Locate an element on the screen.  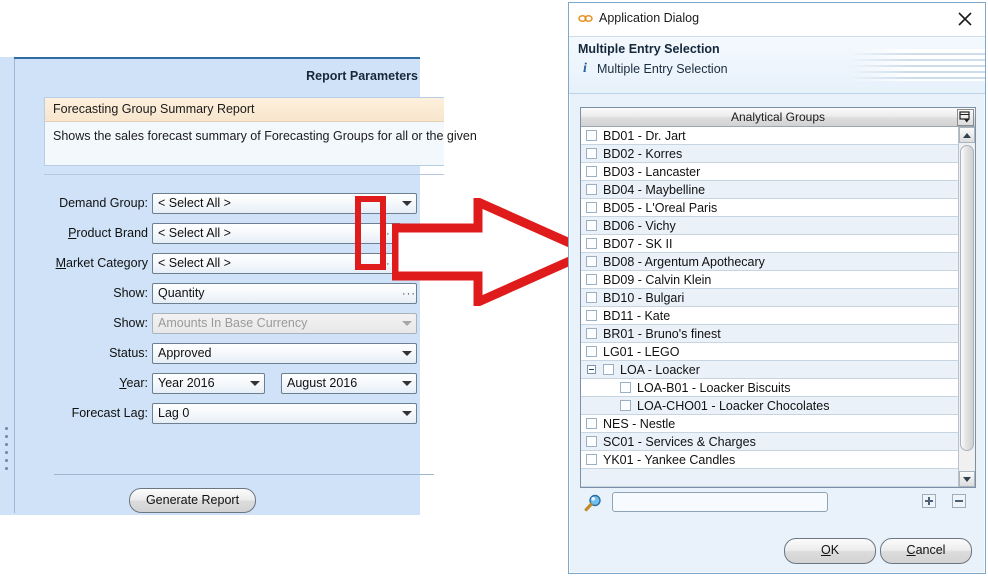
form-row-show-amounts: Show: Amounts In Base Currency is located at coordinates (234, 325).